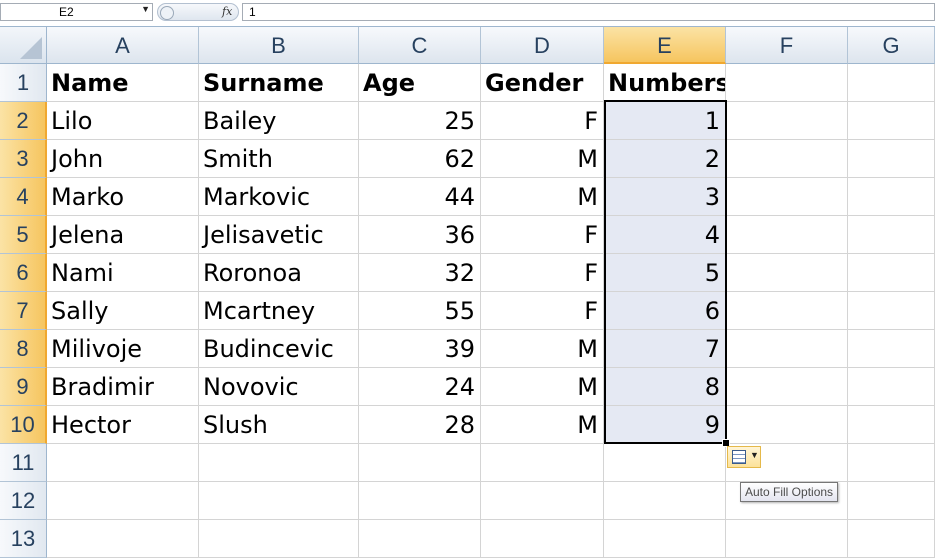  I want to click on cell-g1, so click(891, 83).